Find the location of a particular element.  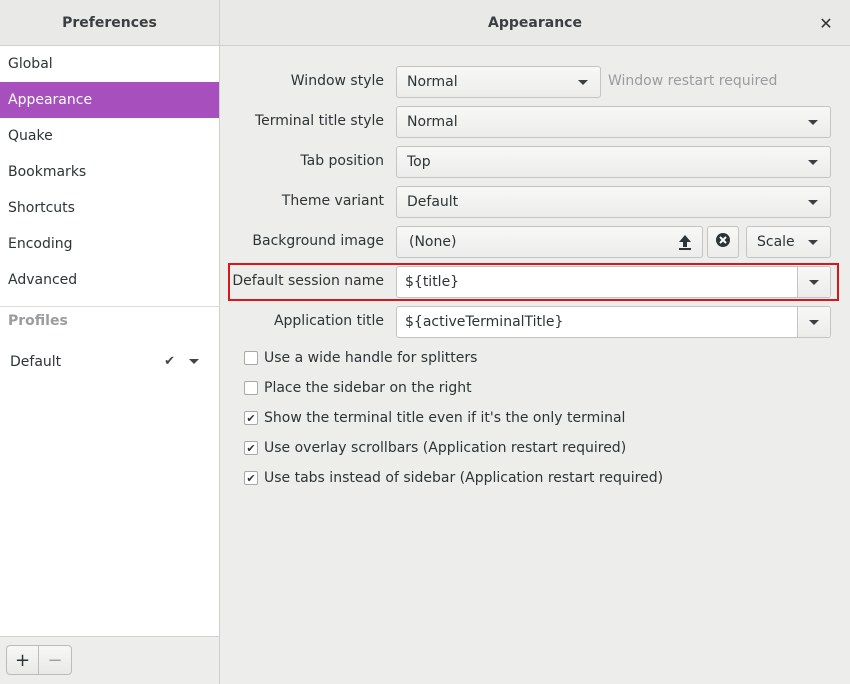

wide-handle-checkbox: Use a wide handle for splitters is located at coordinates (360, 358).